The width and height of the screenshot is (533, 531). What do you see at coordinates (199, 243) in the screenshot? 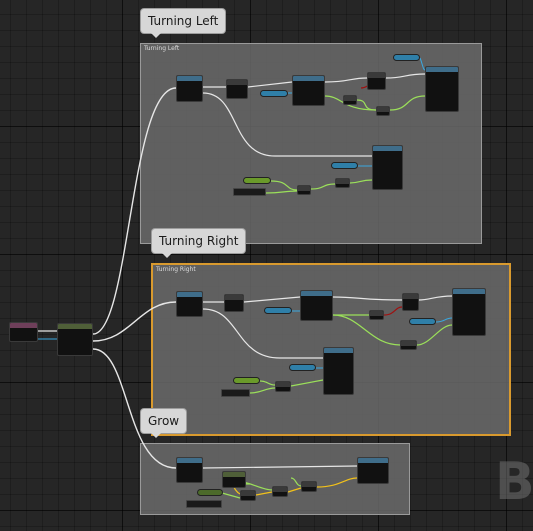
I see `comment-bubble-turning-right: Turning Right` at bounding box center [199, 243].